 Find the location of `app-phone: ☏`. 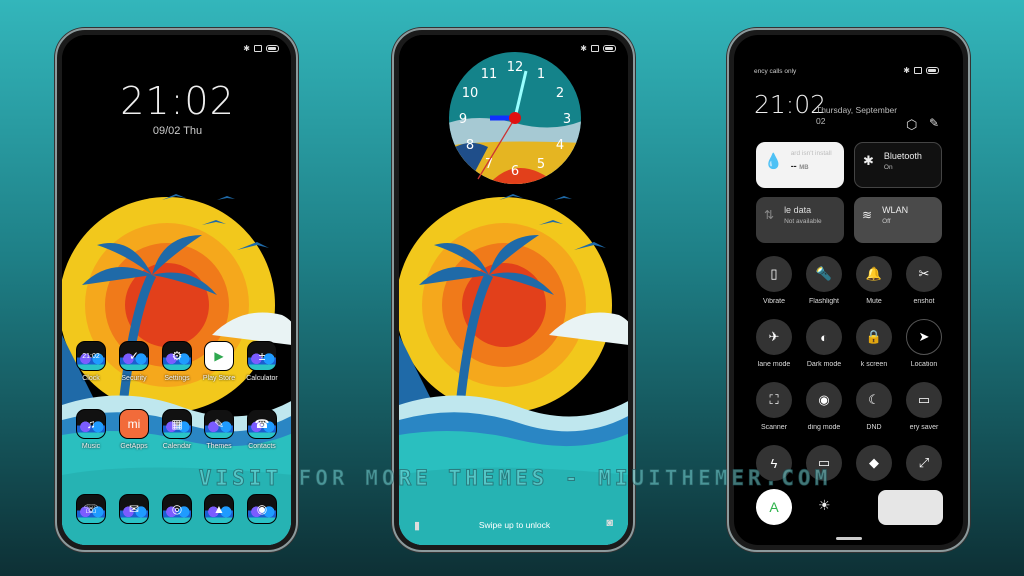

app-phone: ☏ is located at coordinates (91, 509).